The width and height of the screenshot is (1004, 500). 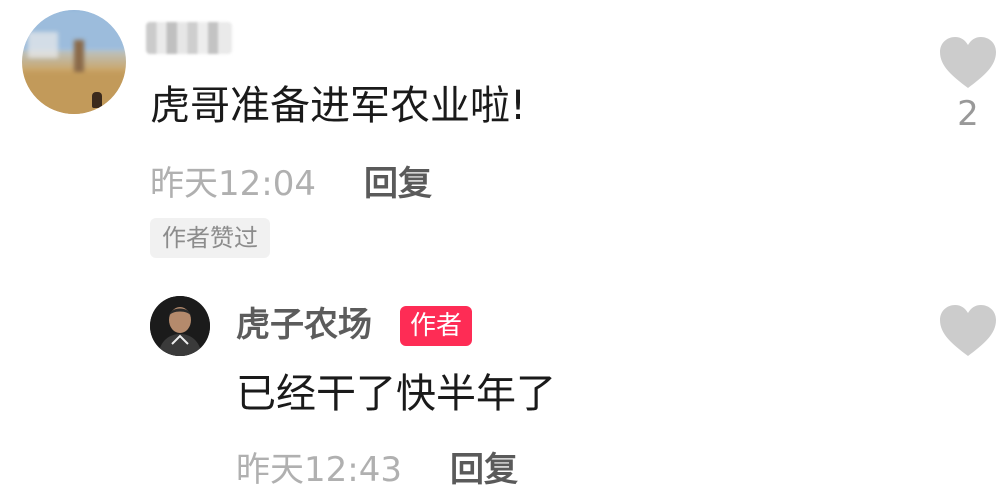 I want to click on avatar-pillar, so click(x=79, y=58).